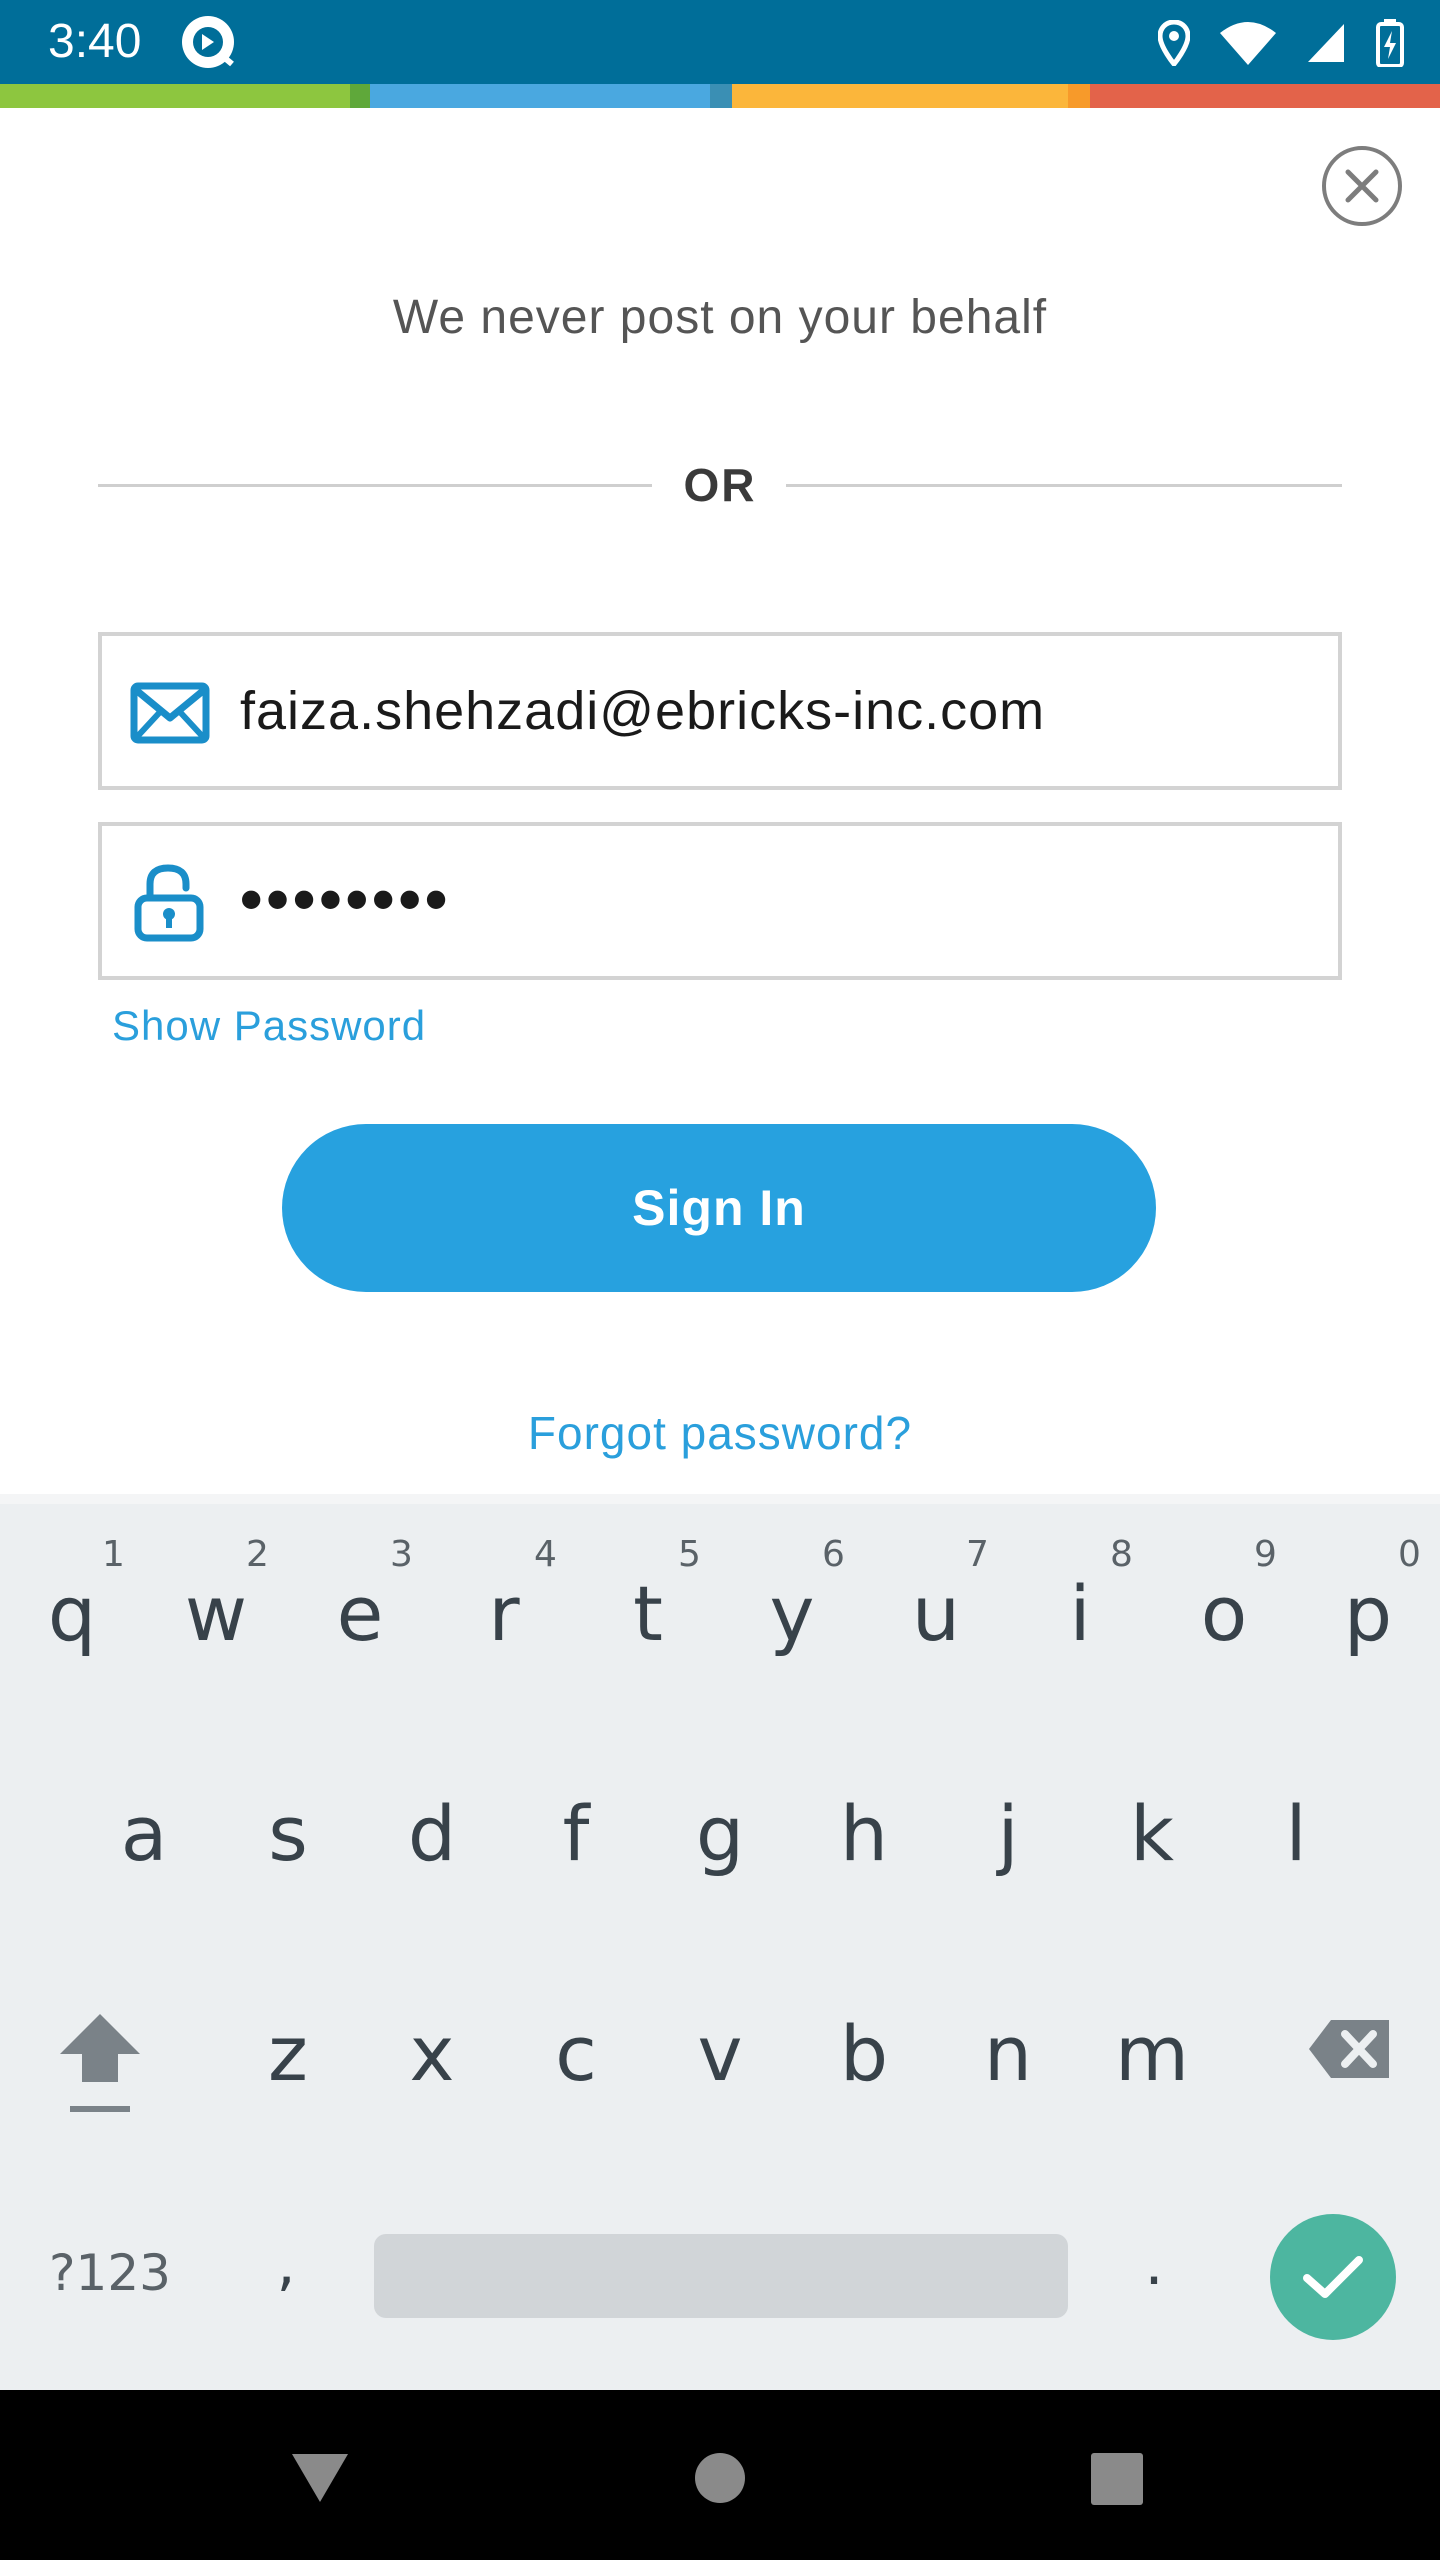  What do you see at coordinates (360, 96) in the screenshot?
I see `stripe-green-dark` at bounding box center [360, 96].